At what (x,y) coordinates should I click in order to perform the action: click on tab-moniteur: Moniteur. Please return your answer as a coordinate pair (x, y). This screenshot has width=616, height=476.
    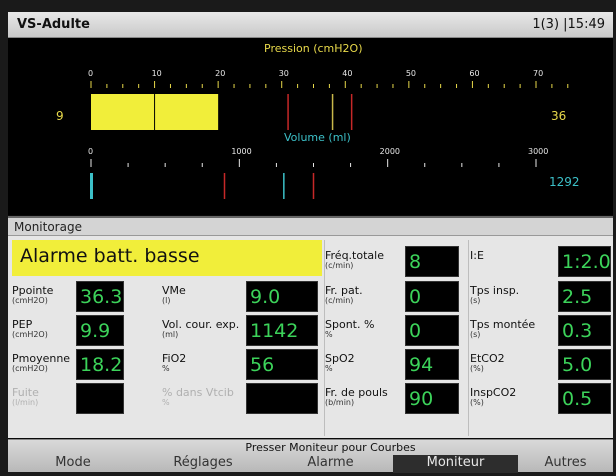
    Looking at the image, I should click on (455, 464).